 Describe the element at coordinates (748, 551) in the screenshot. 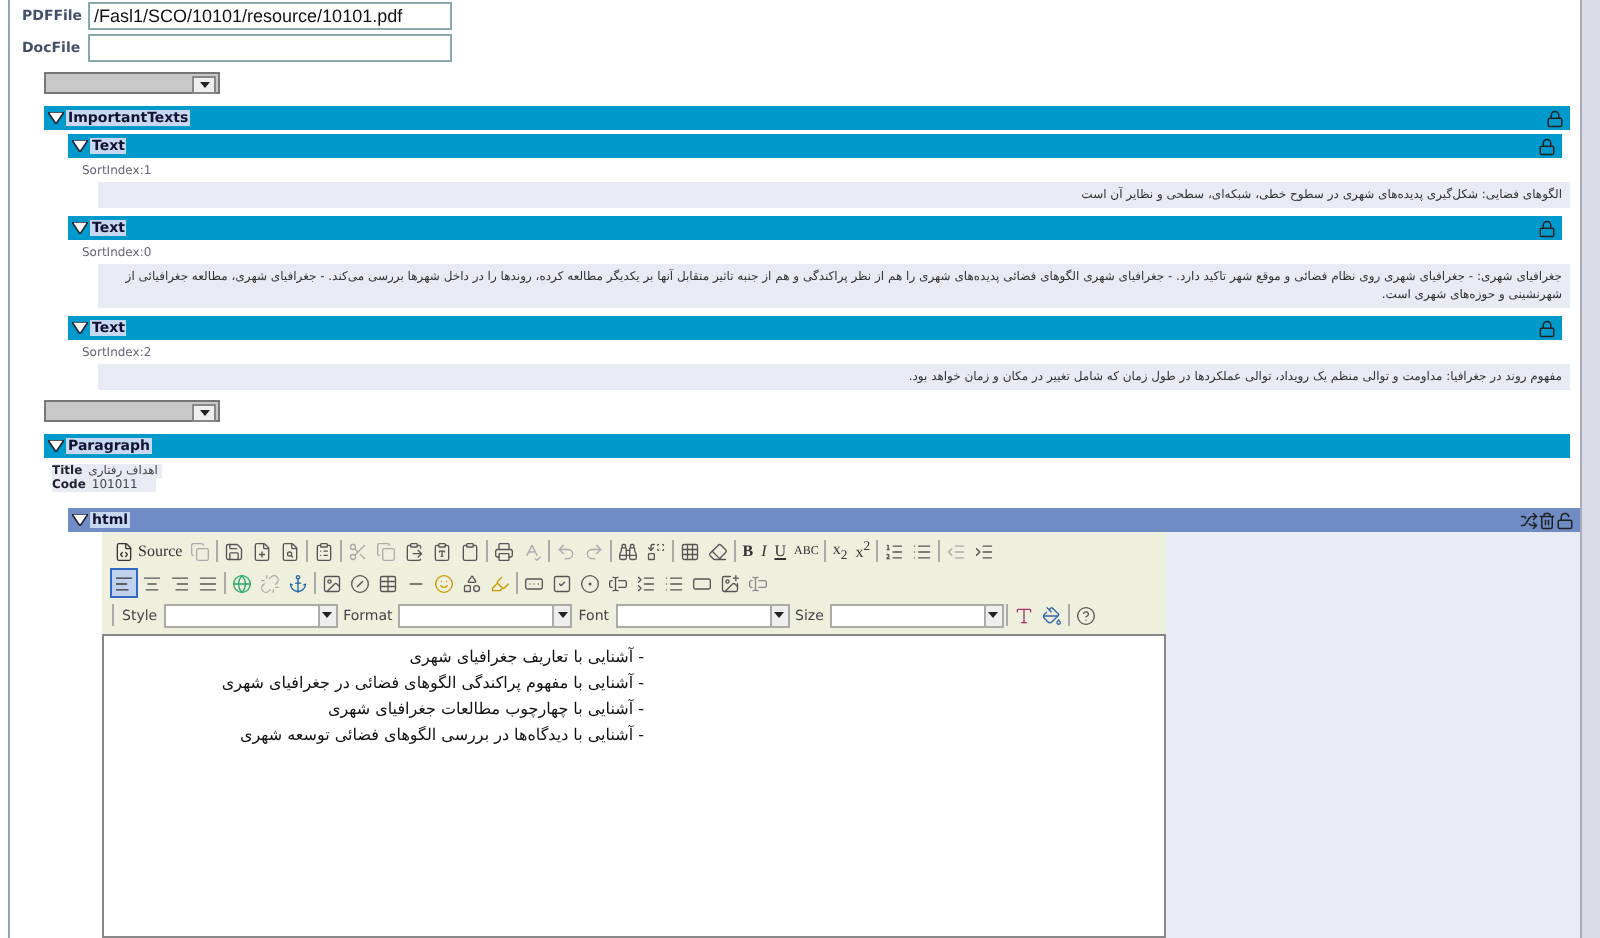

I see `bold-button: B` at that location.